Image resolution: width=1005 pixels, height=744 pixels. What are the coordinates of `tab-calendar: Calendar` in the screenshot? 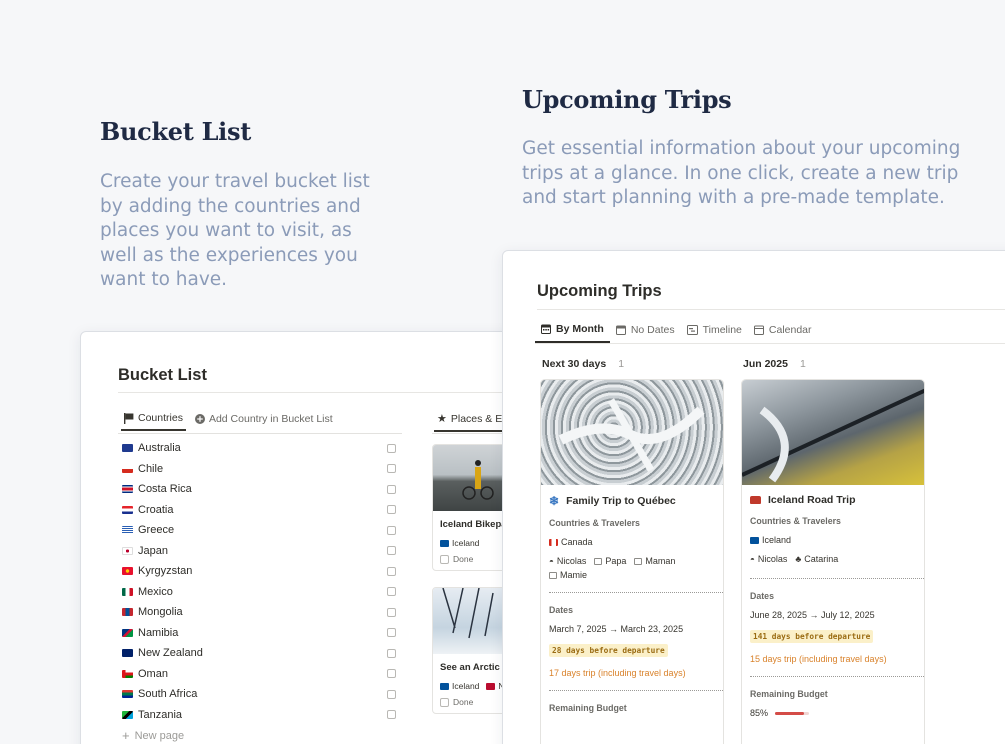 It's located at (783, 333).